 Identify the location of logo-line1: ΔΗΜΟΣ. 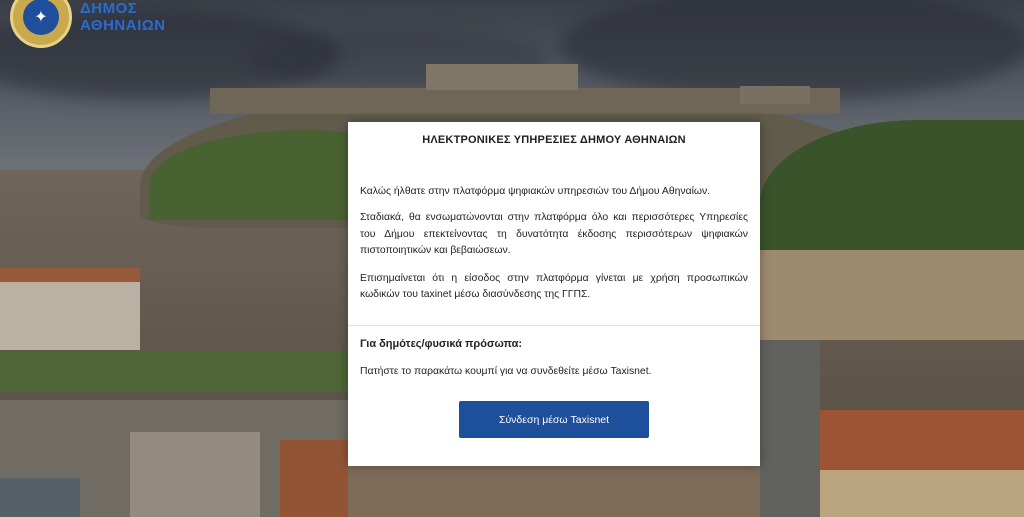
(109, 8).